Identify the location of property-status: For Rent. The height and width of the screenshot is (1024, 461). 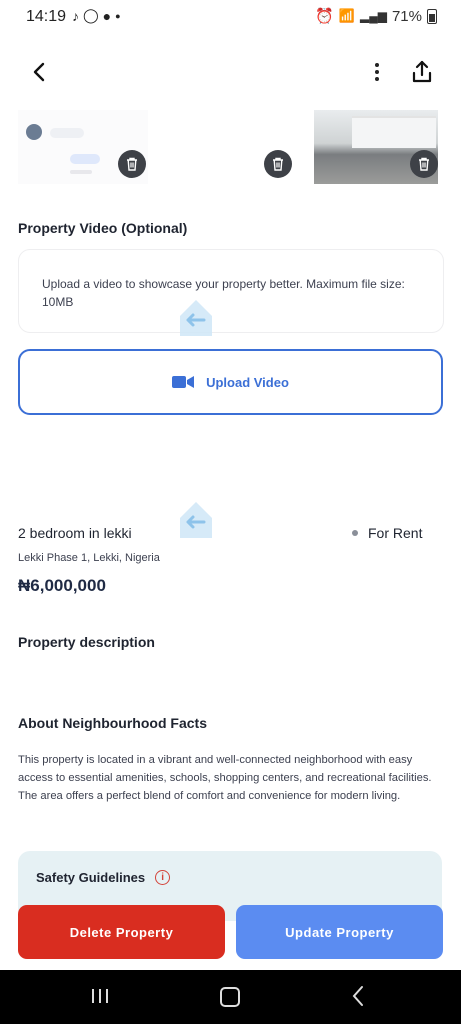
(395, 533).